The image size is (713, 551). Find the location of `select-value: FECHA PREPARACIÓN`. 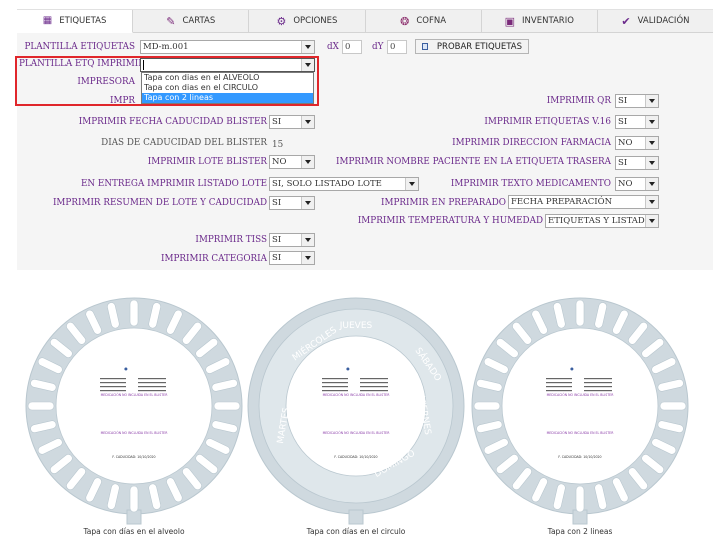

select-value: FECHA PREPARACIÓN is located at coordinates (562, 202).